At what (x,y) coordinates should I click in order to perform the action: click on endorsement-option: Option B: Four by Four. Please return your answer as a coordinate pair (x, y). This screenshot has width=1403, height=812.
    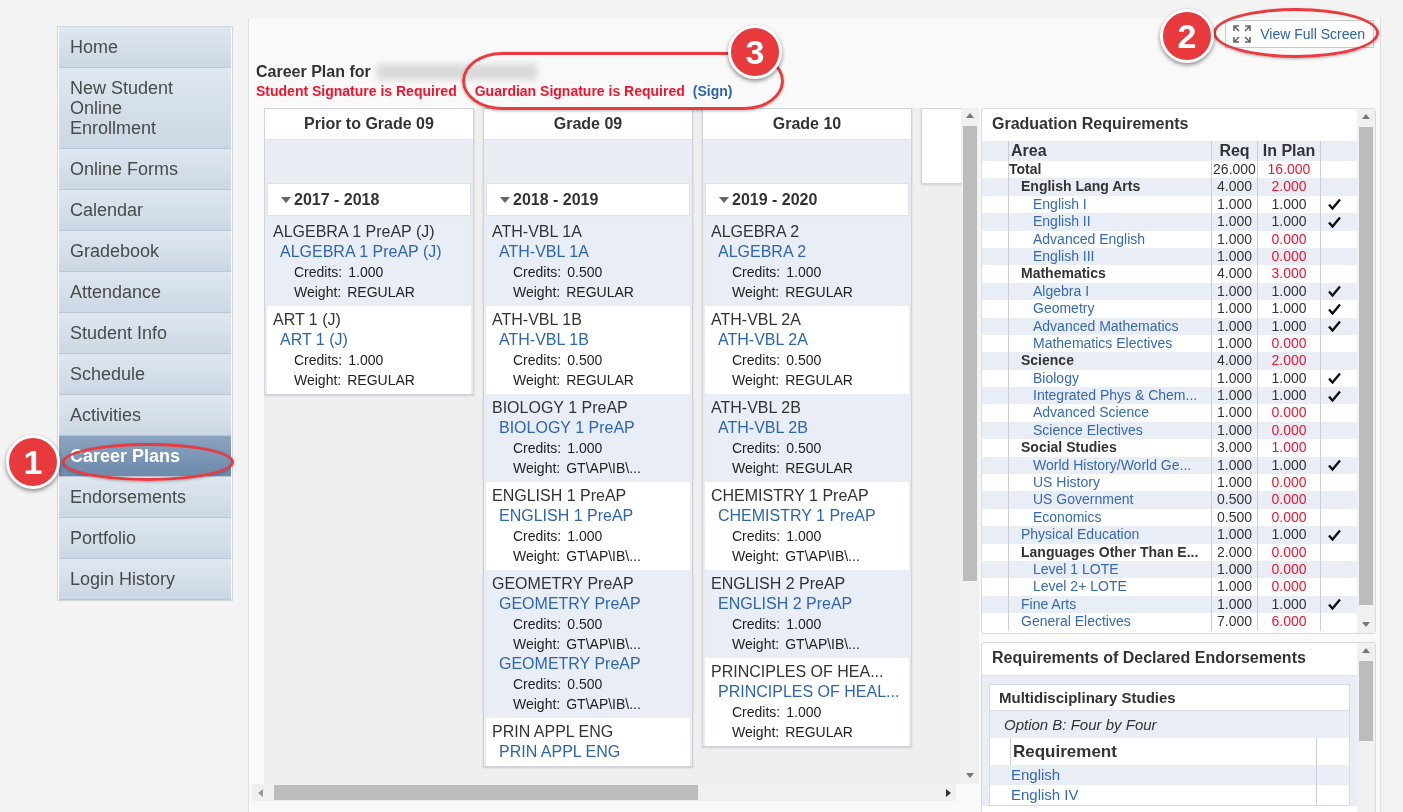
    Looking at the image, I should click on (1169, 724).